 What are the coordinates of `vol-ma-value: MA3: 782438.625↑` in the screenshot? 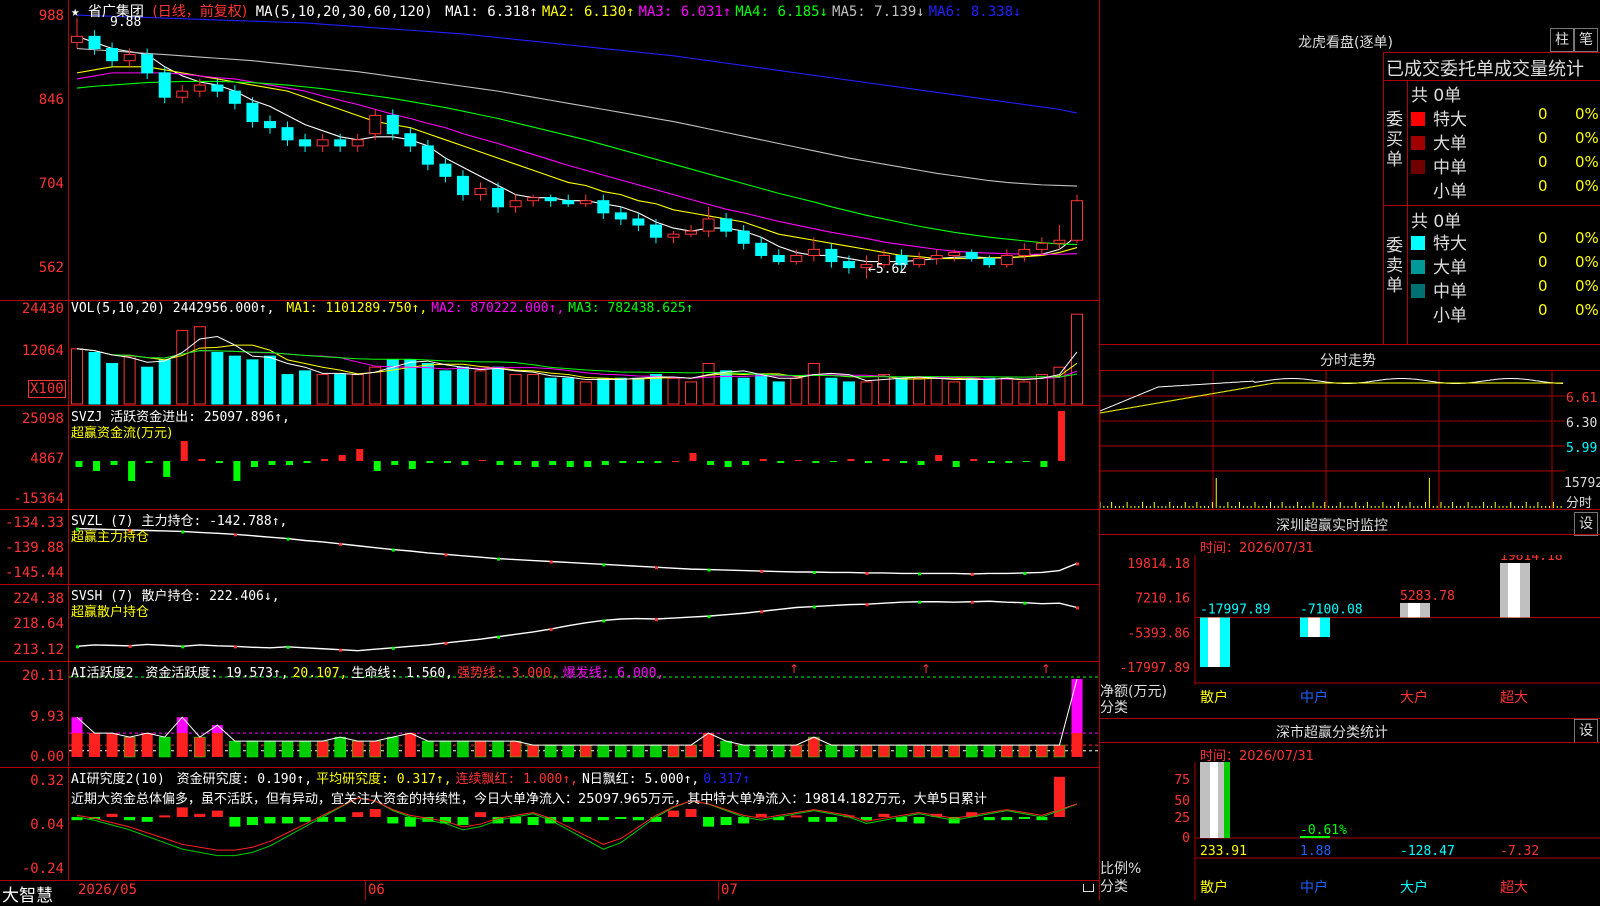 It's located at (631, 308).